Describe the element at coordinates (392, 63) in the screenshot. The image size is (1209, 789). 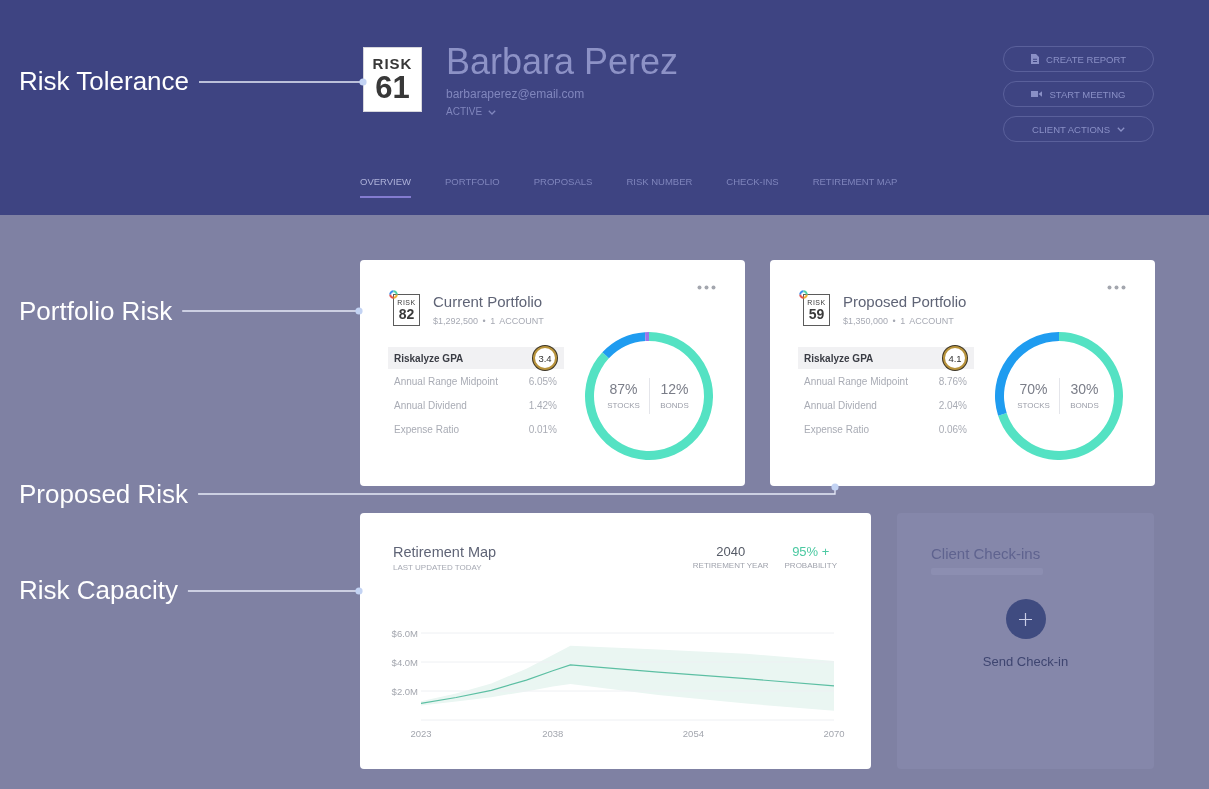
I see `risk-badge-label: RISK` at that location.